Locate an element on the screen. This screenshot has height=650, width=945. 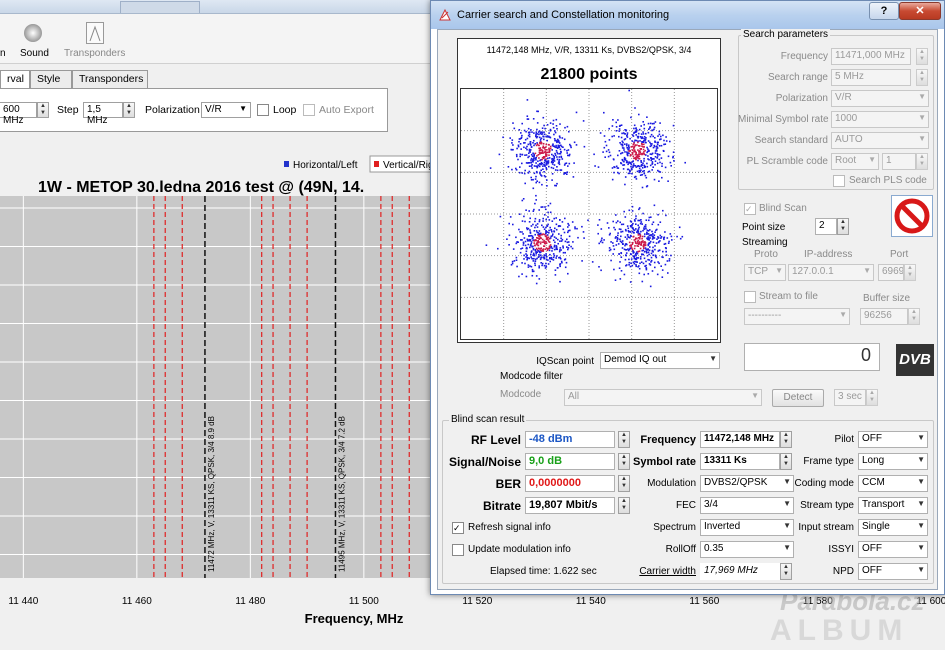
update-modulation-checkbox is located at coordinates (458, 550).